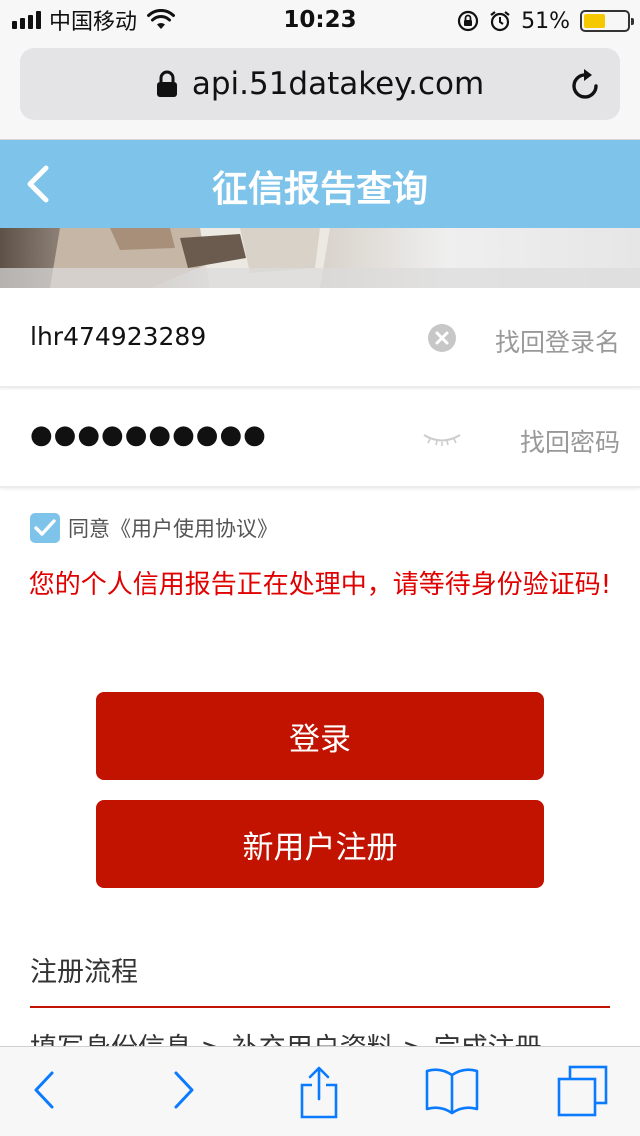 The image size is (640, 1136). I want to click on recover-password-link: 找回密码, so click(570, 441).